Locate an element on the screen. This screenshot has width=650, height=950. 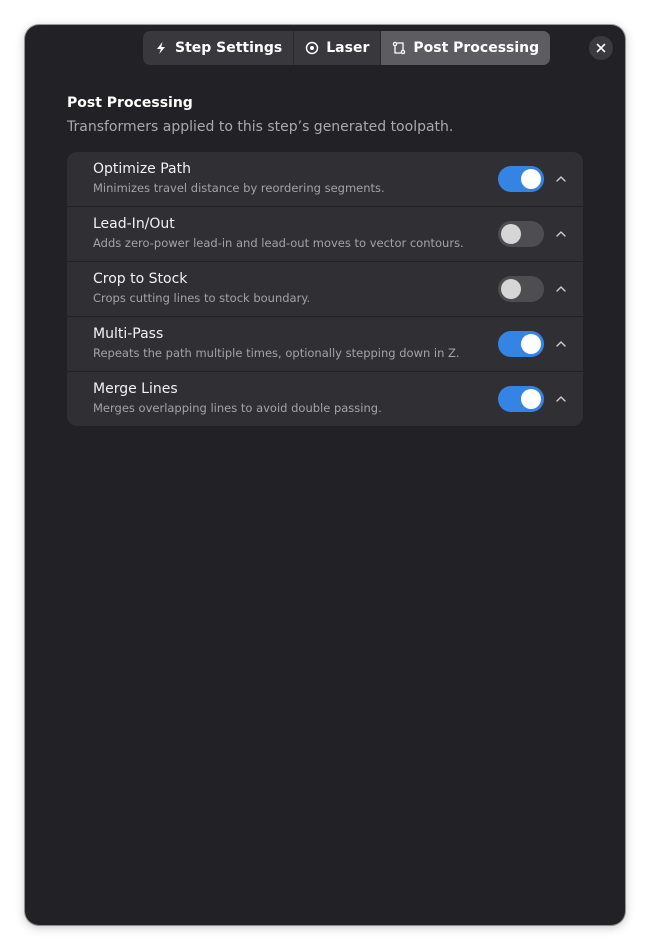
close-button is located at coordinates (601, 48).